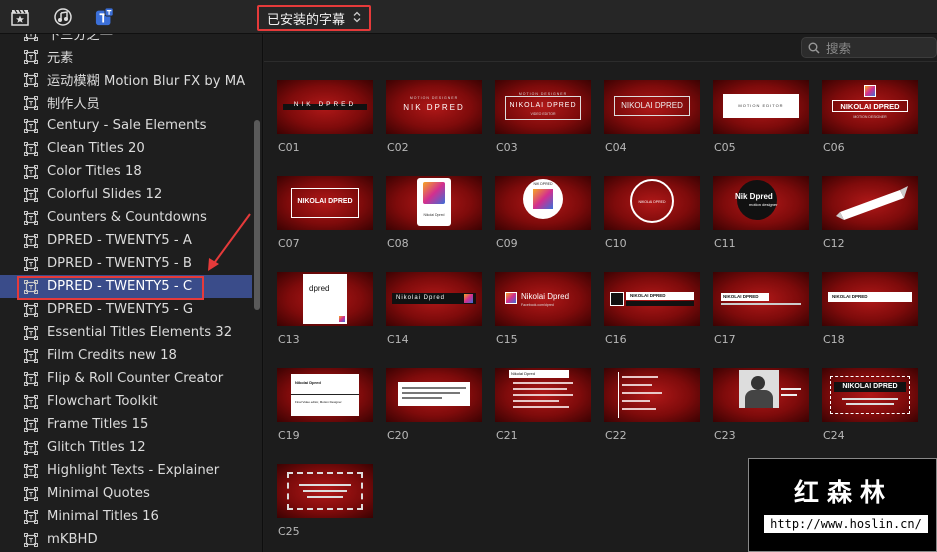  What do you see at coordinates (289, 243) in the screenshot?
I see `tile-caption: C07` at bounding box center [289, 243].